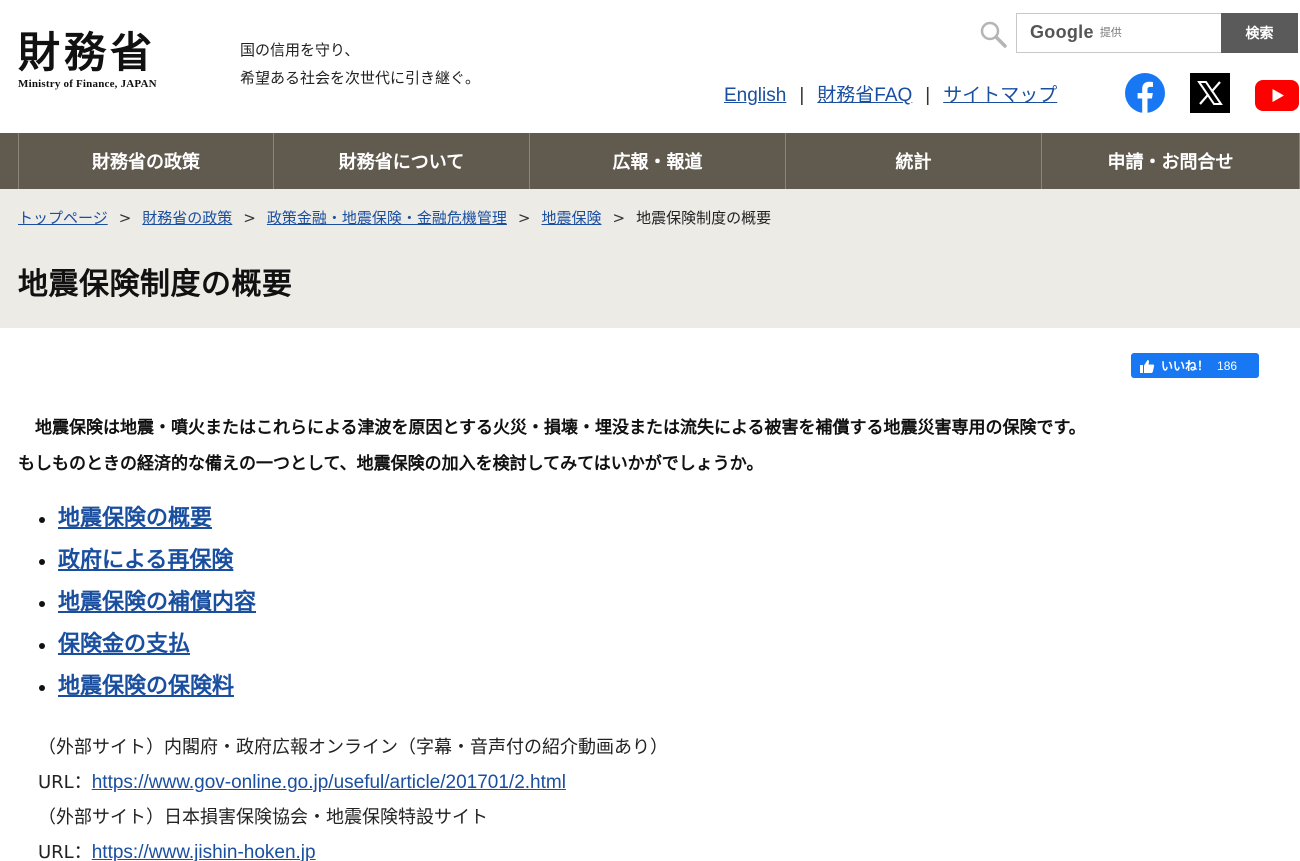 Image resolution: width=1300 pixels, height=861 pixels. What do you see at coordinates (87, 52) in the screenshot?
I see `logo-japanese: 財務省` at bounding box center [87, 52].